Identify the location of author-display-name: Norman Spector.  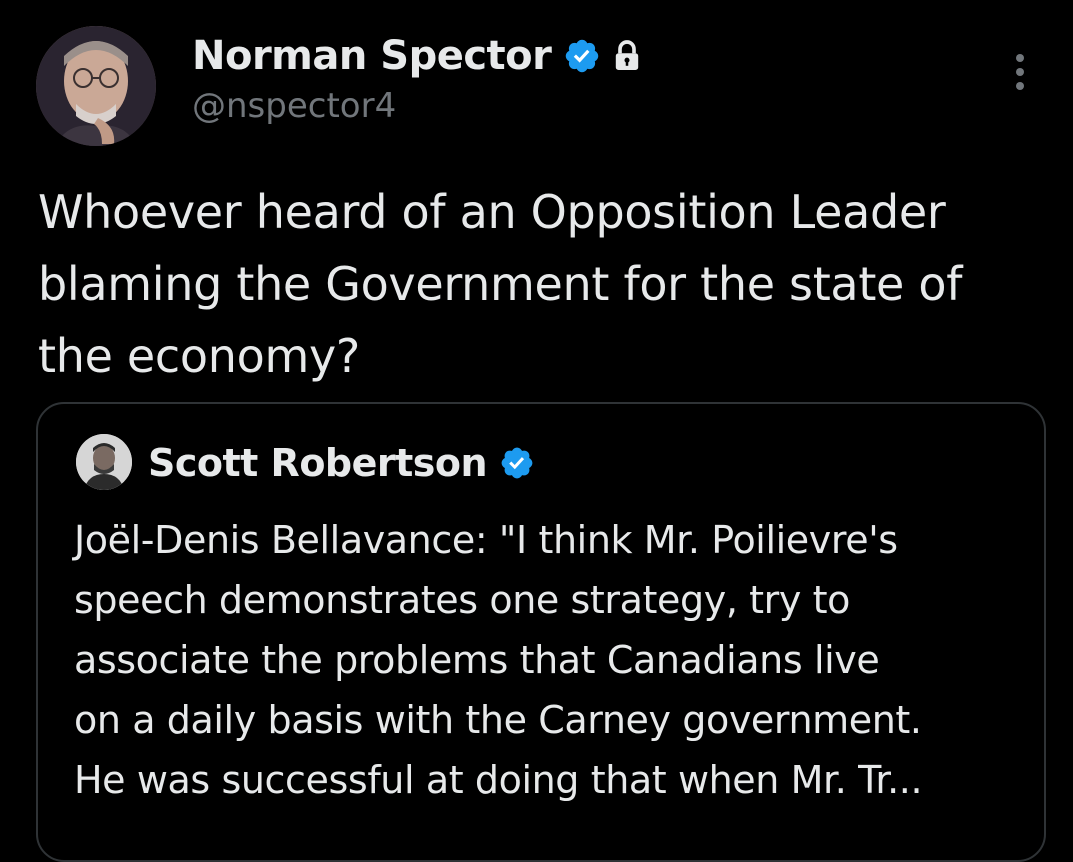
(372, 56).